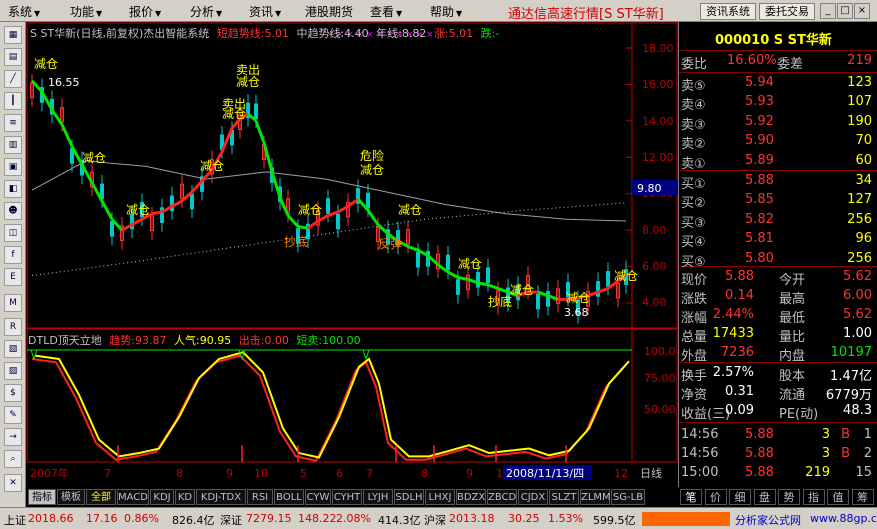 The width and height of the screenshot is (877, 529). Describe the element at coordinates (759, 121) in the screenshot. I see `sell-price: 5.92` at that location.